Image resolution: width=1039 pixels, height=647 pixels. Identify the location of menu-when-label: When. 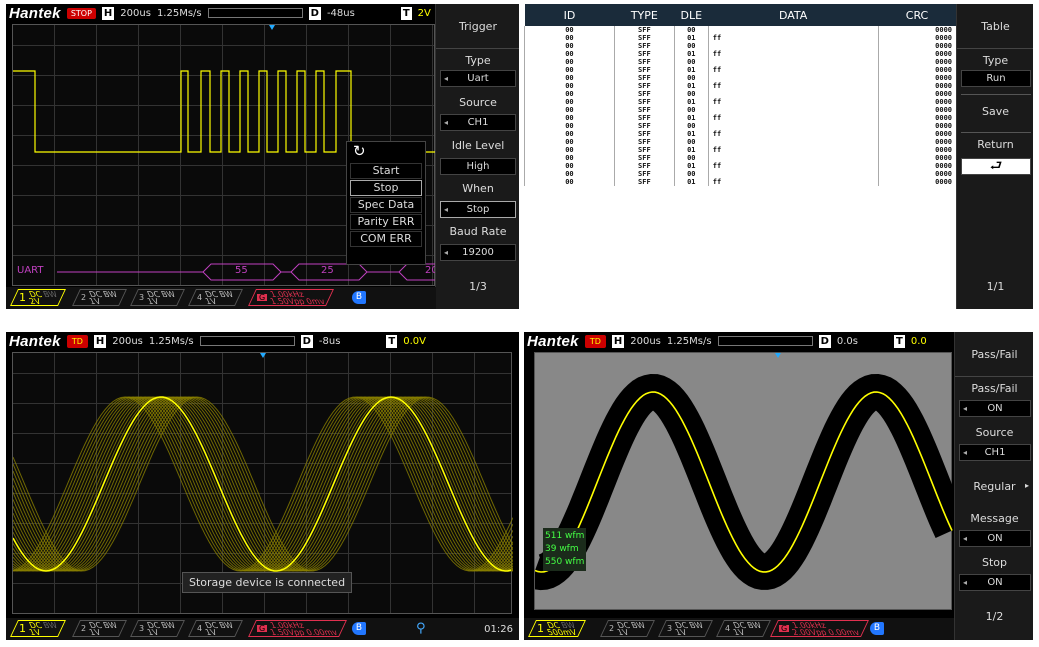
(477, 188).